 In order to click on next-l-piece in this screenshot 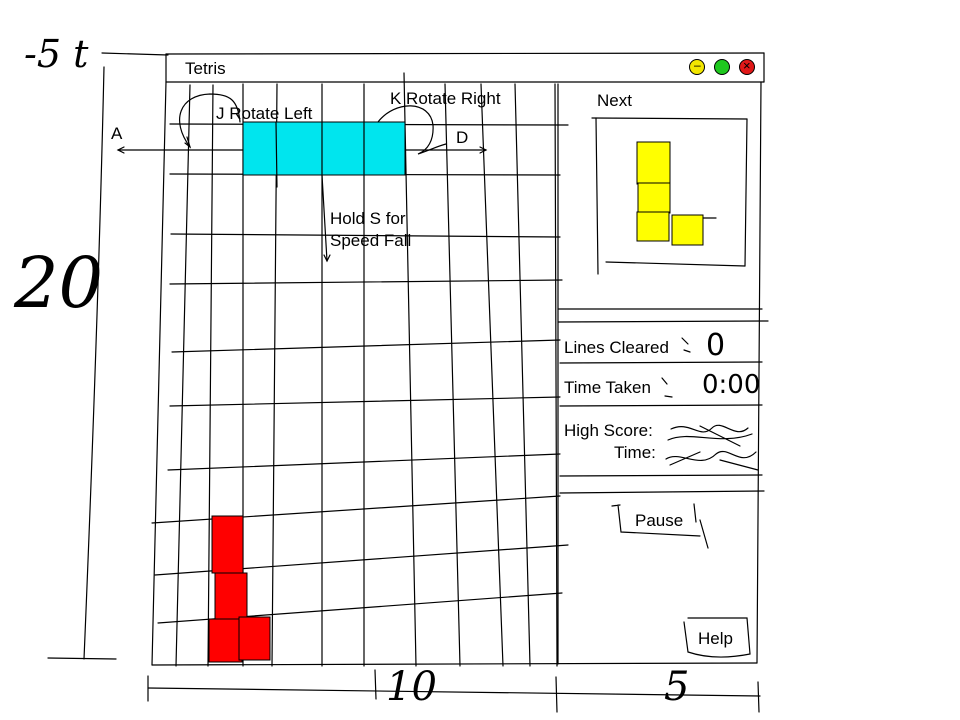, I will do `click(676, 193)`.